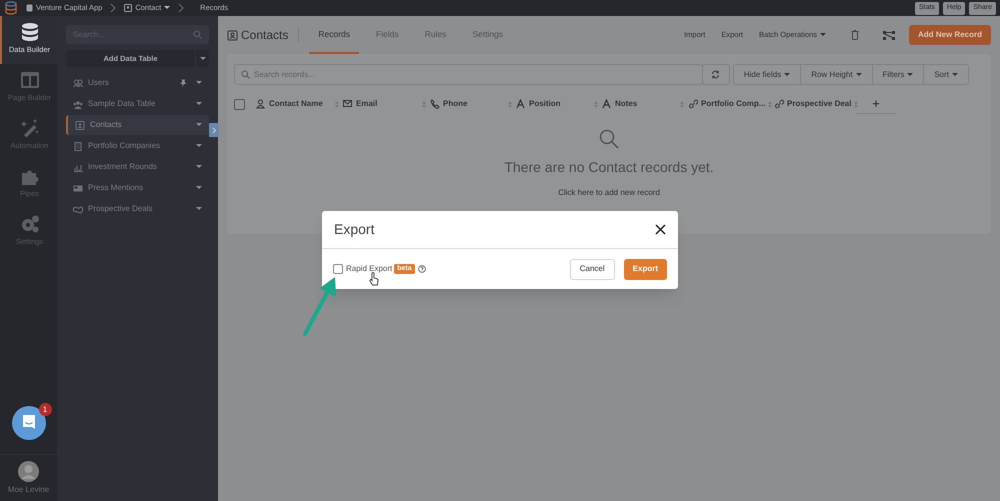  What do you see at coordinates (422, 269) in the screenshot?
I see `help-icon` at bounding box center [422, 269].